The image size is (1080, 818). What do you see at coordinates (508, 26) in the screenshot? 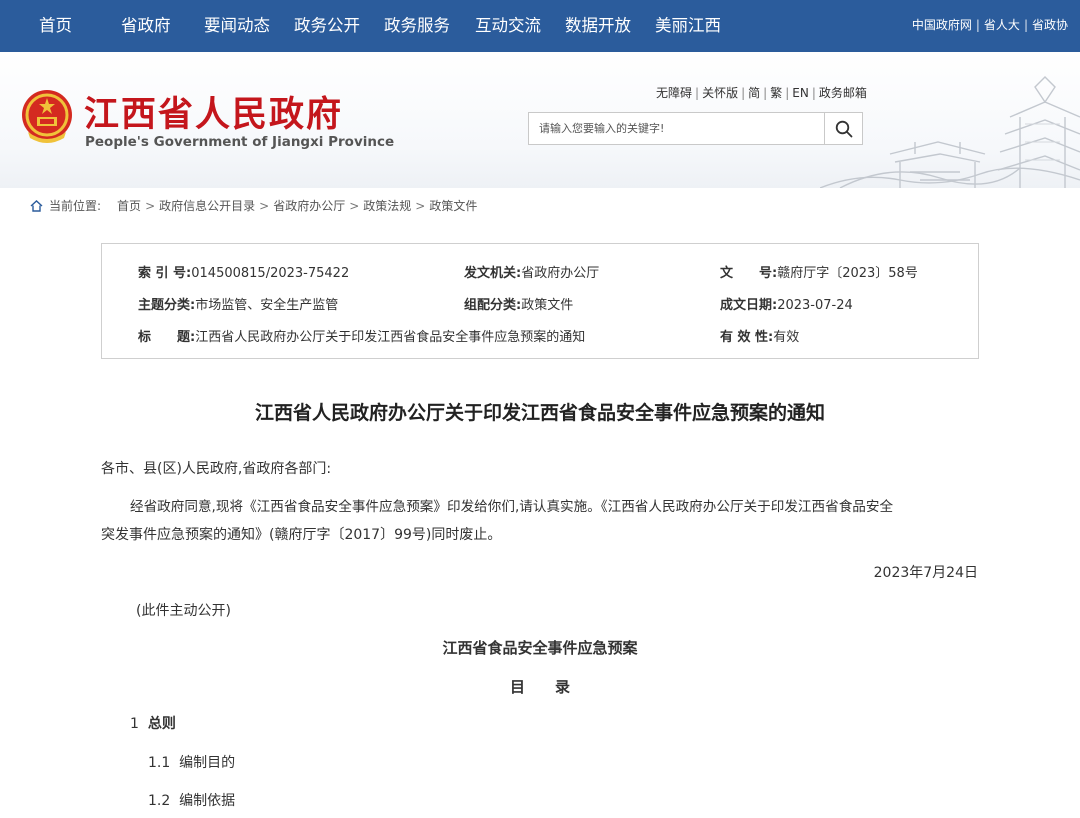
I see `nav-interaction: 互动交流` at bounding box center [508, 26].